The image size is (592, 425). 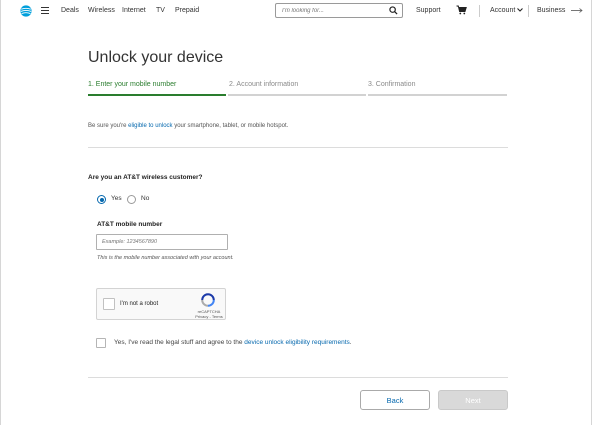 I want to click on cart-icon, so click(x=461, y=10).